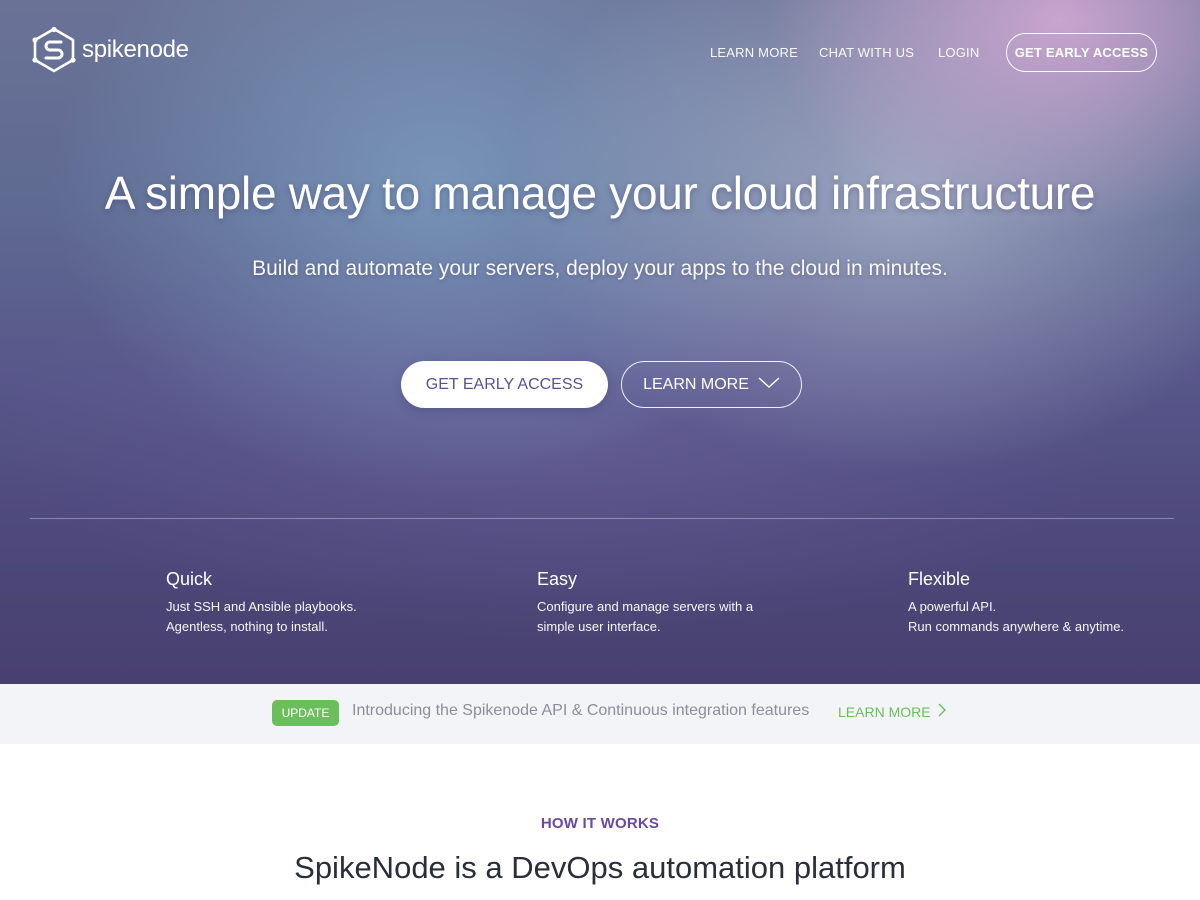 Image resolution: width=1200 pixels, height=900 pixels. I want to click on hero-learn-more-button: LEARN MORE, so click(711, 384).